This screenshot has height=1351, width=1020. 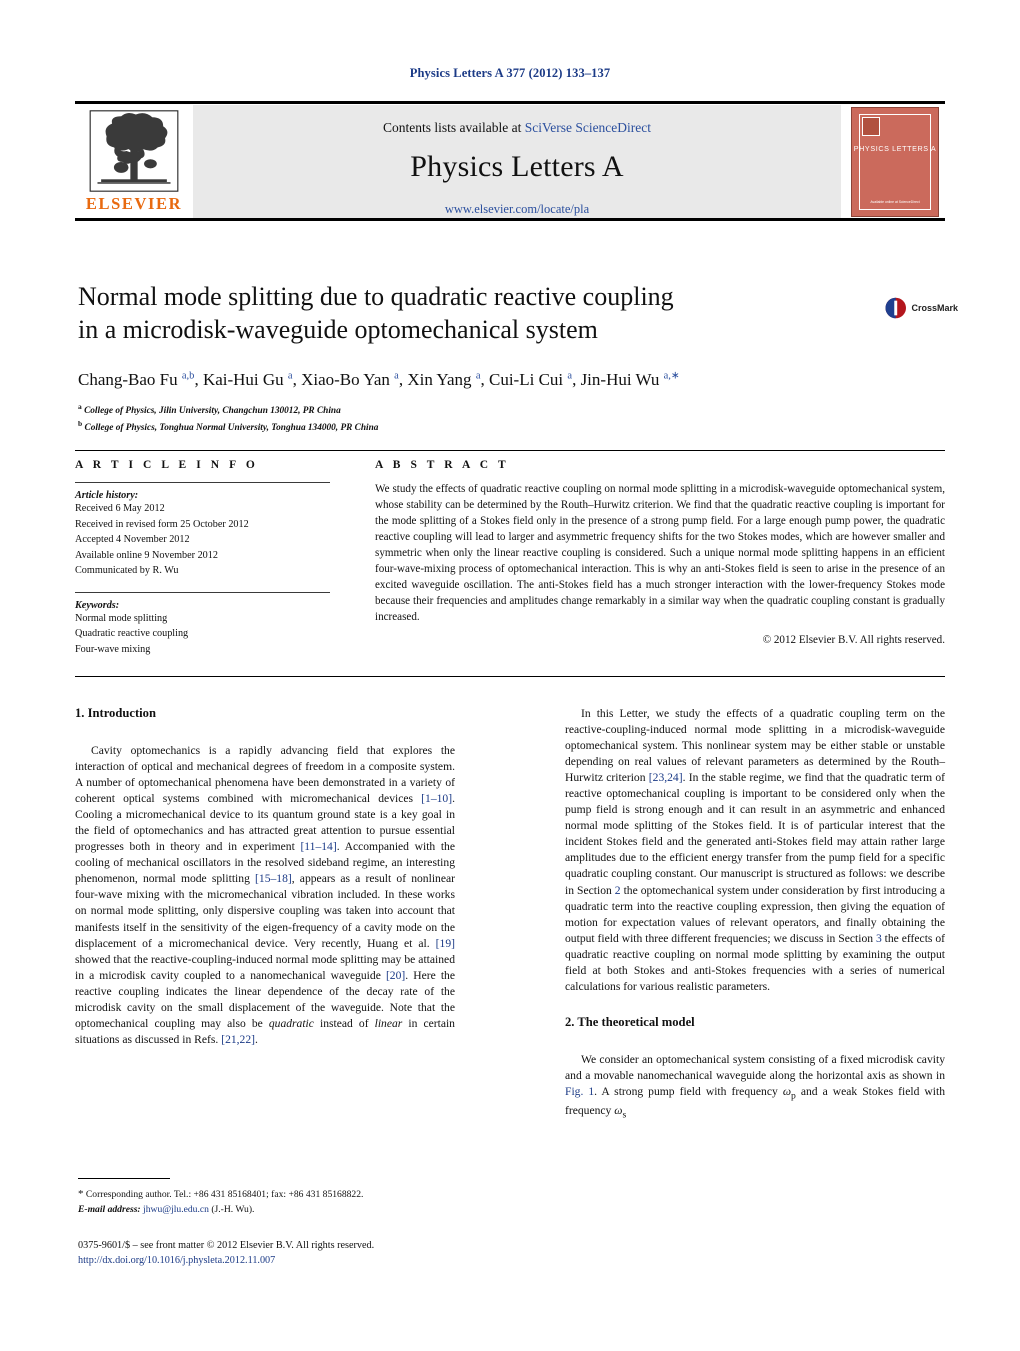 What do you see at coordinates (510, 73) in the screenshot?
I see `running-head: Physics Letters A 377 (2012) 133–137` at bounding box center [510, 73].